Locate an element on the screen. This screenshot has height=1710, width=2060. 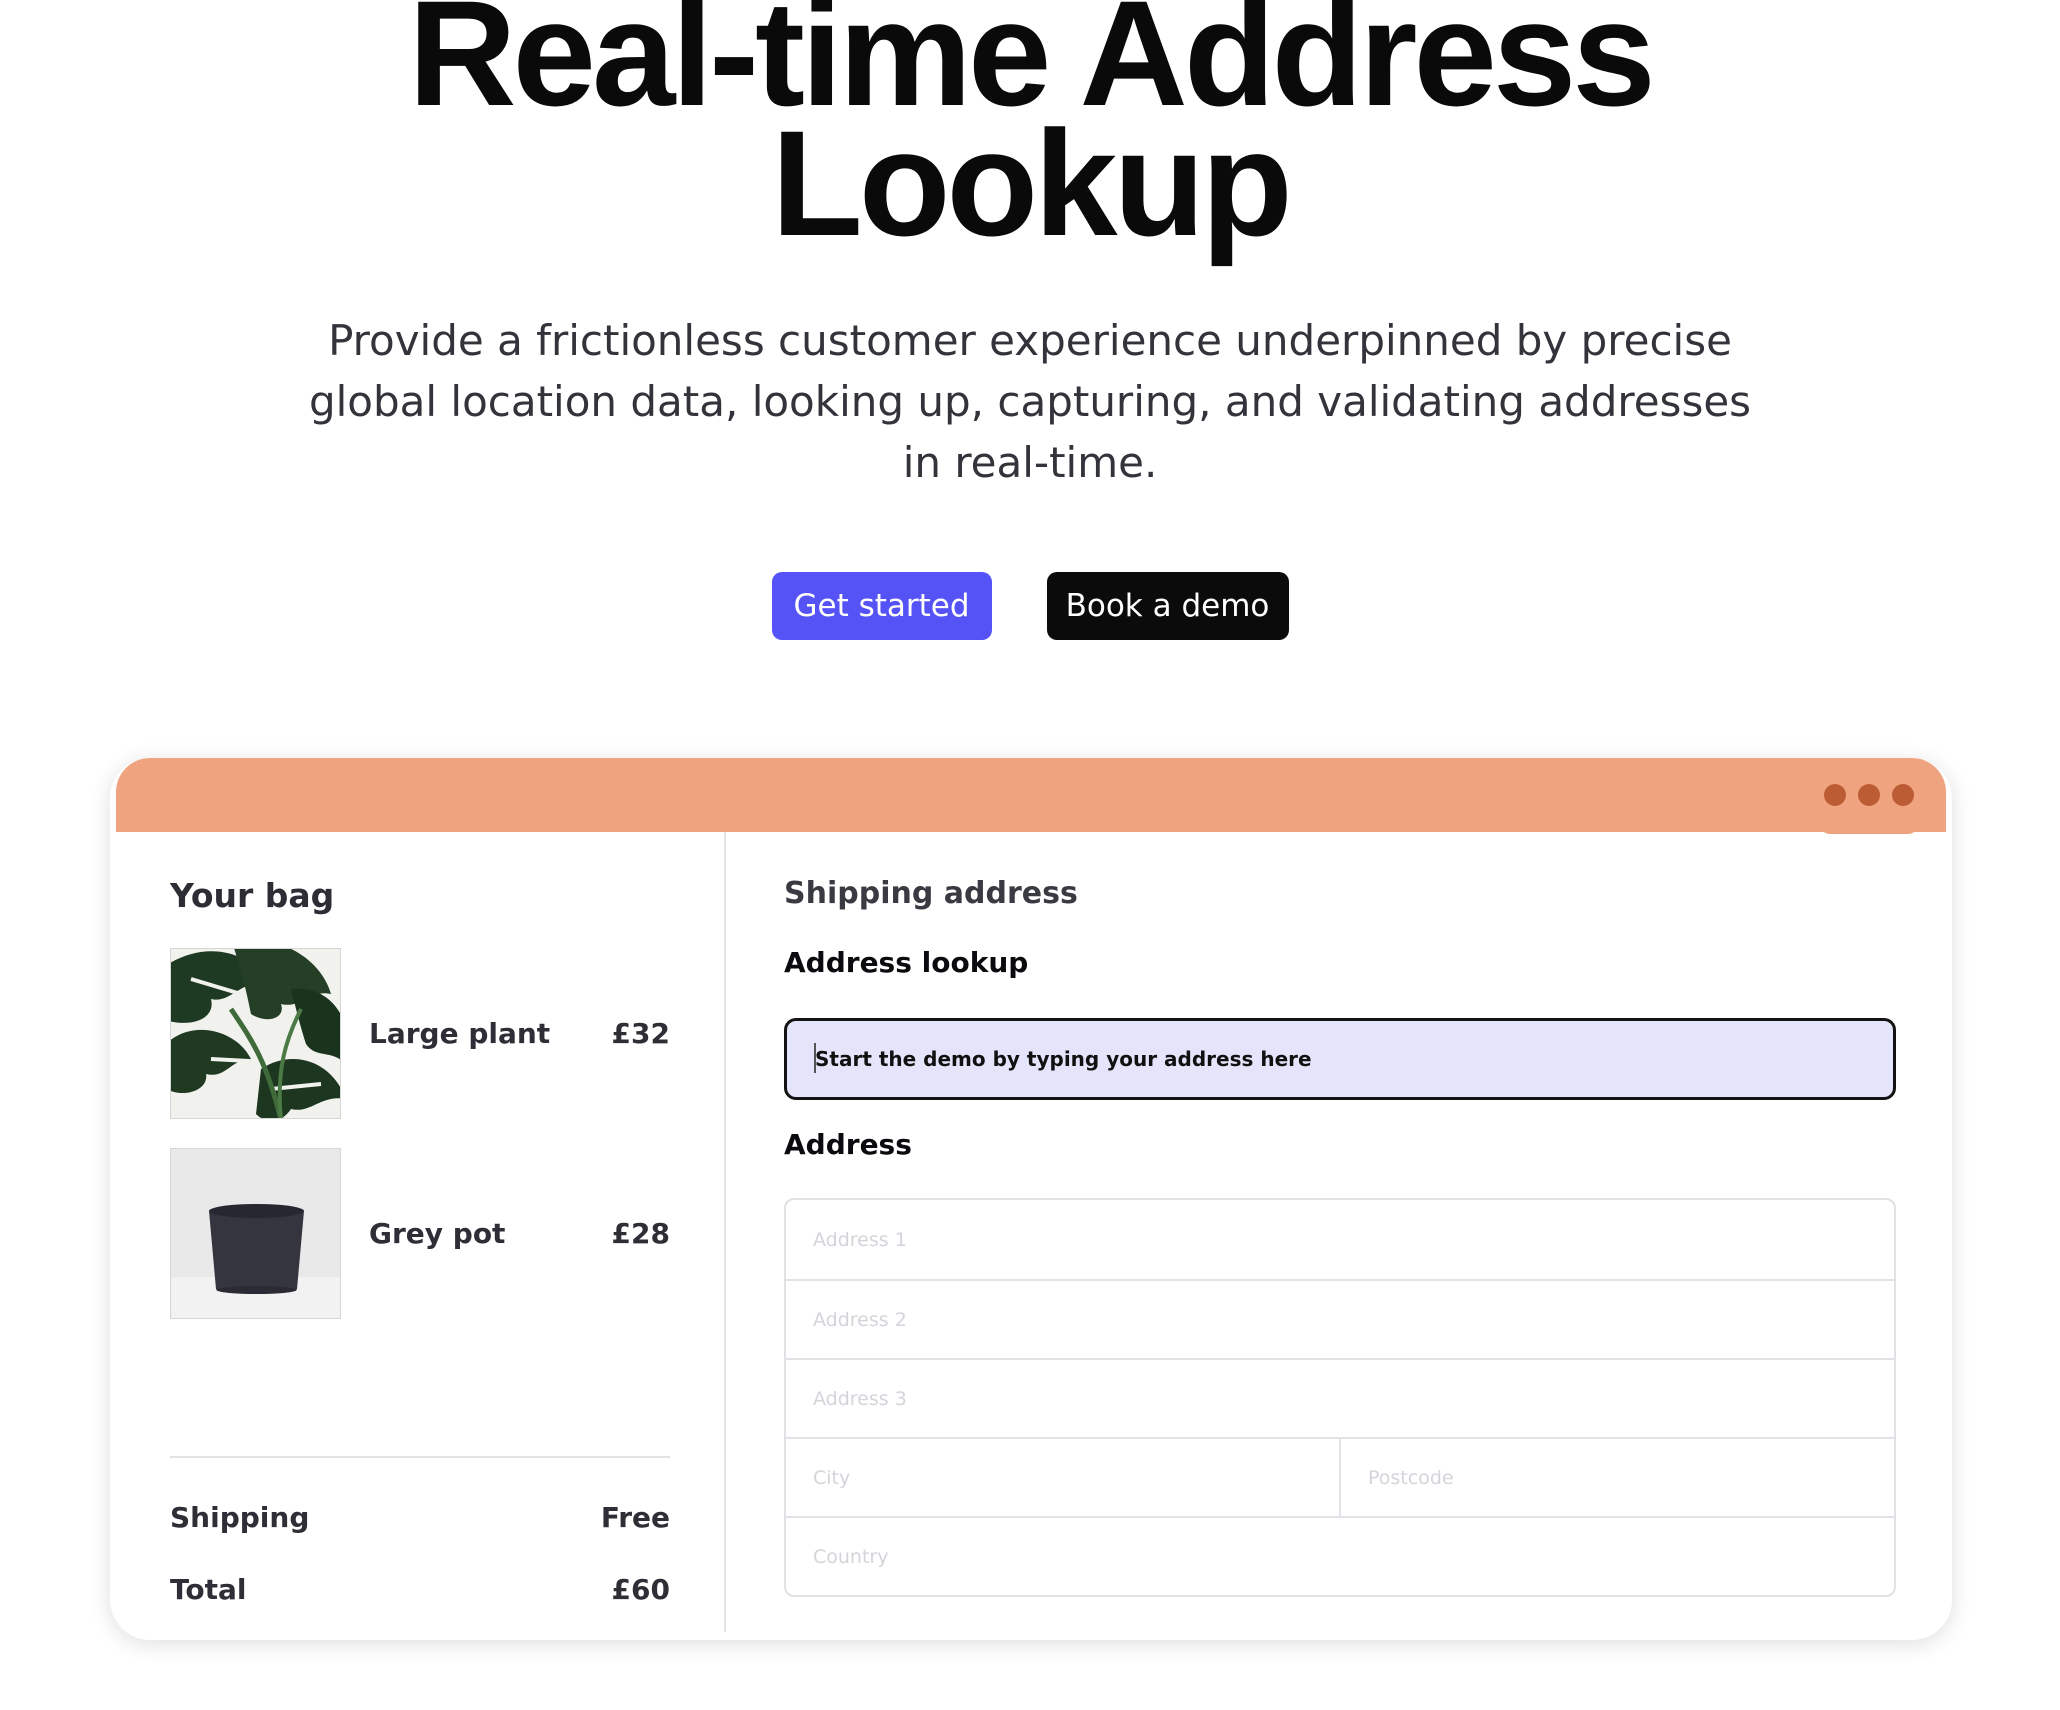
total-label: Total is located at coordinates (208, 1589).